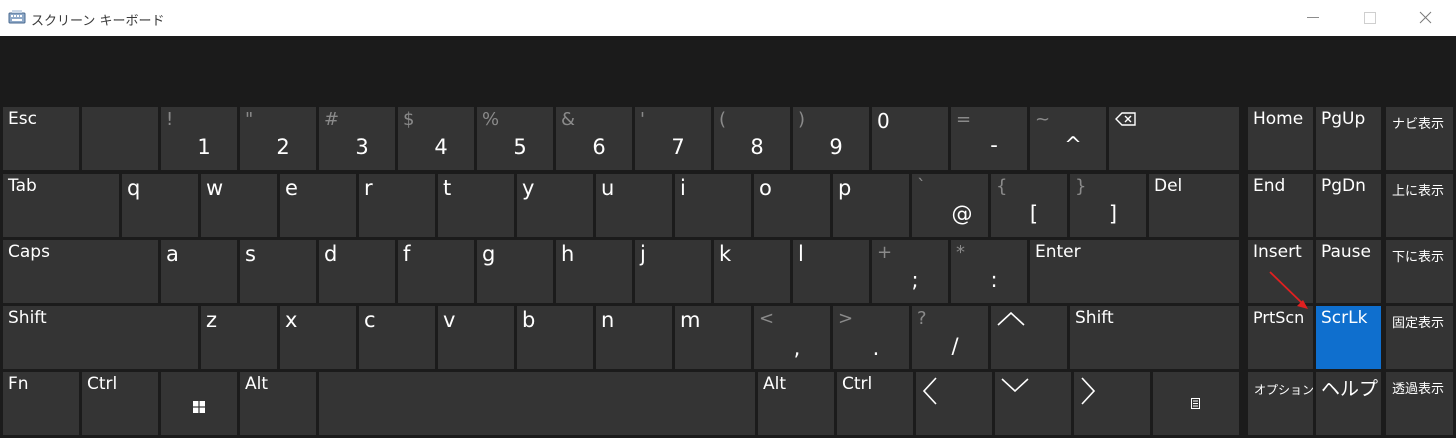  What do you see at coordinates (989, 138) in the screenshot?
I see `key-minus: = -` at bounding box center [989, 138].